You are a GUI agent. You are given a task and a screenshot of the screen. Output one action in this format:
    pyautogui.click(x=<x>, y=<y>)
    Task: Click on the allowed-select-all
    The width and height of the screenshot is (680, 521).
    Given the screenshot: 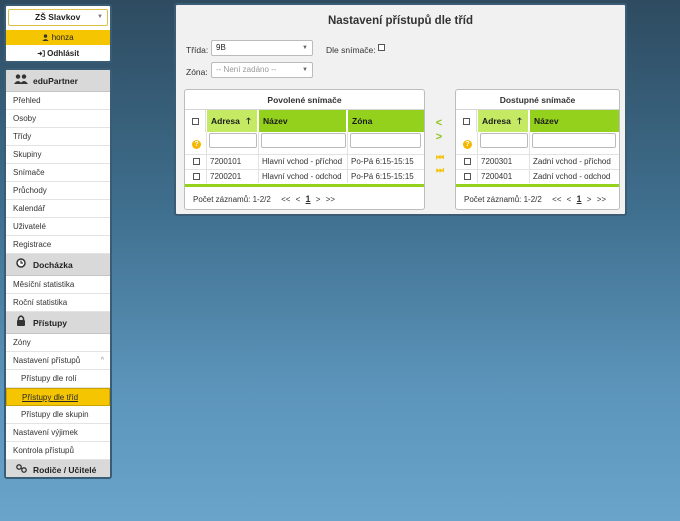 What is the action you would take?
    pyautogui.click(x=195, y=121)
    